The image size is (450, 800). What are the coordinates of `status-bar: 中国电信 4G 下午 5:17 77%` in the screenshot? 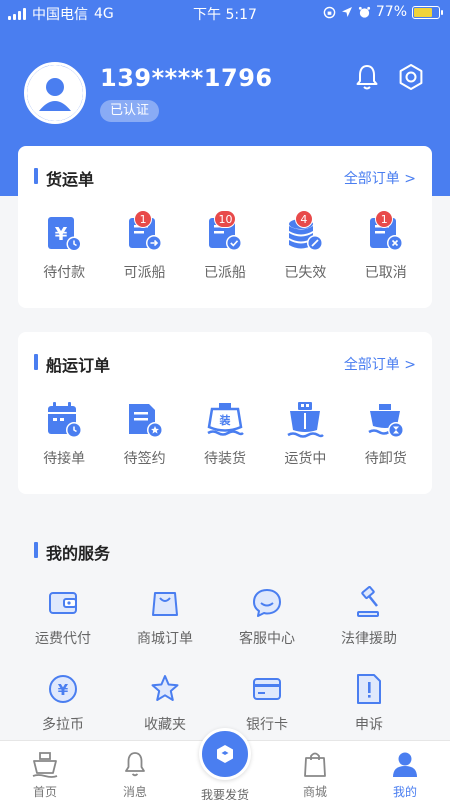 It's located at (225, 13).